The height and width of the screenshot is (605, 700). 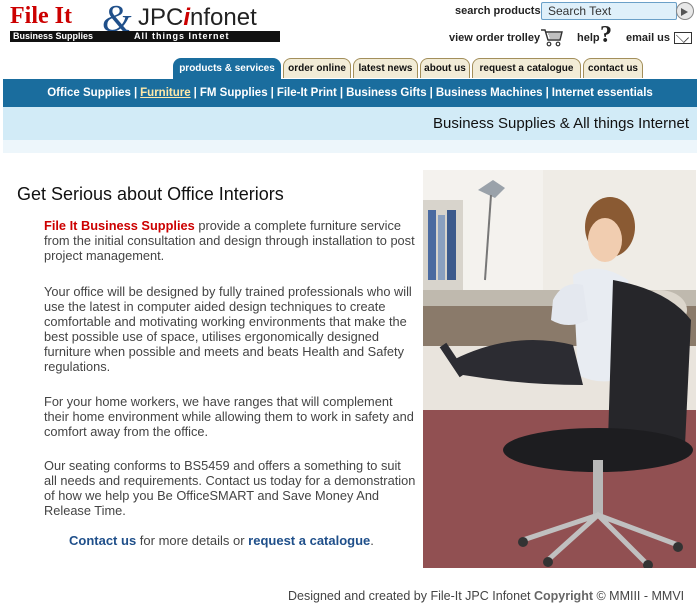 What do you see at coordinates (489, 93) in the screenshot?
I see `nav-business-machines: Business Machines` at bounding box center [489, 93].